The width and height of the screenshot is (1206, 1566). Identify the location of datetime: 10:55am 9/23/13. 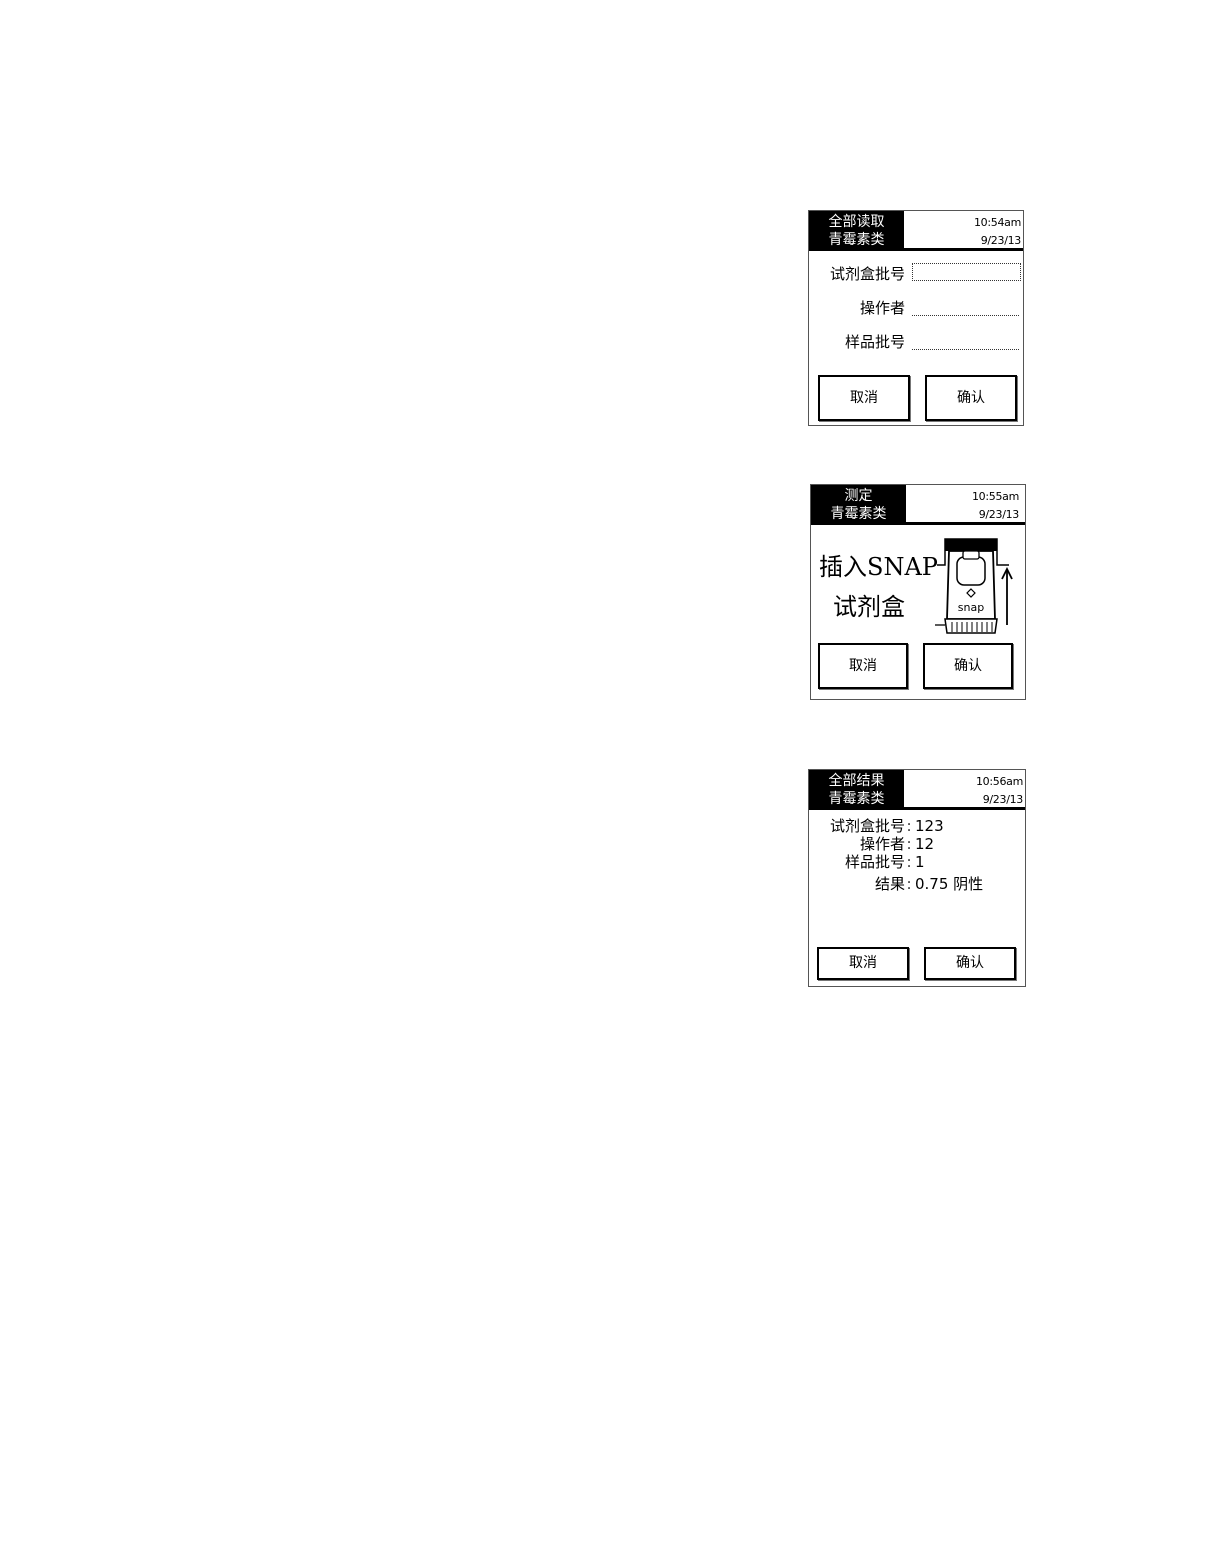
(969, 506).